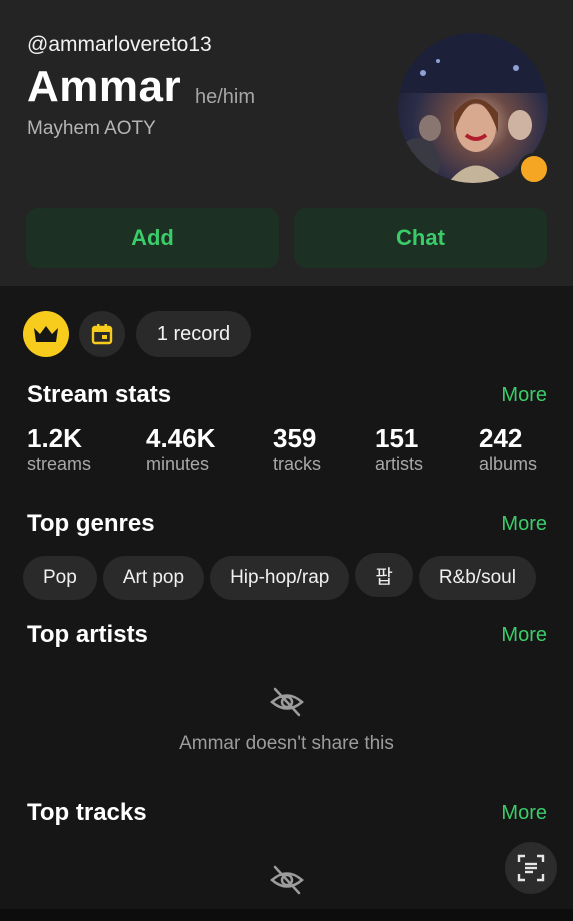 Image resolution: width=573 pixels, height=921 pixels. Describe the element at coordinates (87, 812) in the screenshot. I see `top-tracks-title: Top tracks` at that location.